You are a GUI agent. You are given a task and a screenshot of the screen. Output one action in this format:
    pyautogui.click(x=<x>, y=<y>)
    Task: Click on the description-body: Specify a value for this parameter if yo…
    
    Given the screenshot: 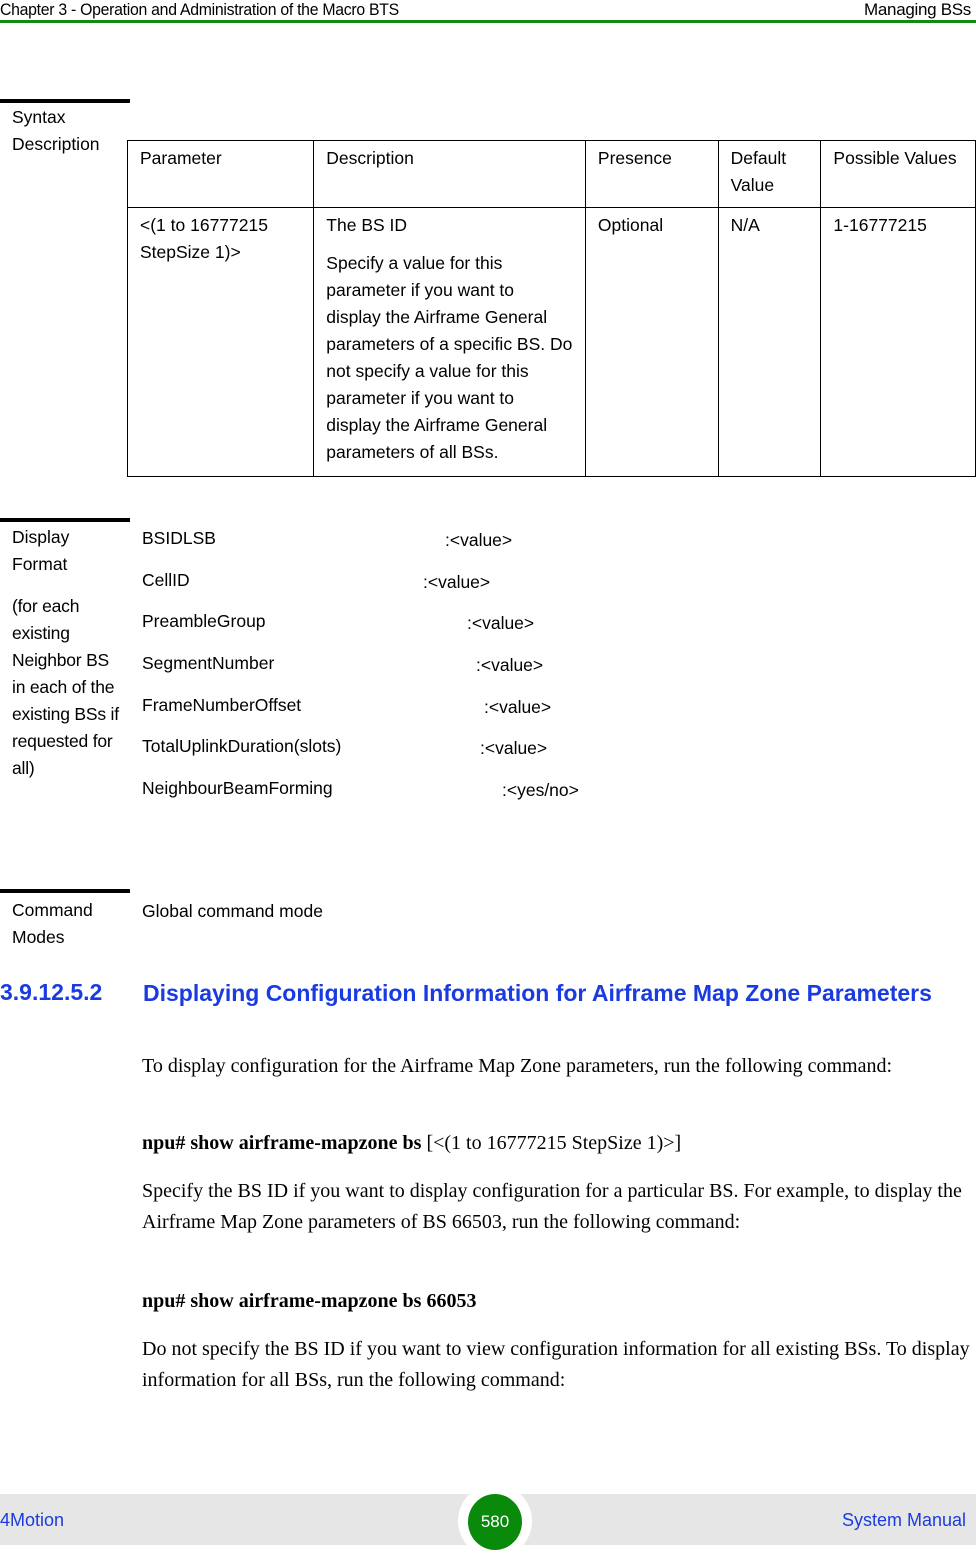 What is the action you would take?
    pyautogui.click(x=449, y=357)
    